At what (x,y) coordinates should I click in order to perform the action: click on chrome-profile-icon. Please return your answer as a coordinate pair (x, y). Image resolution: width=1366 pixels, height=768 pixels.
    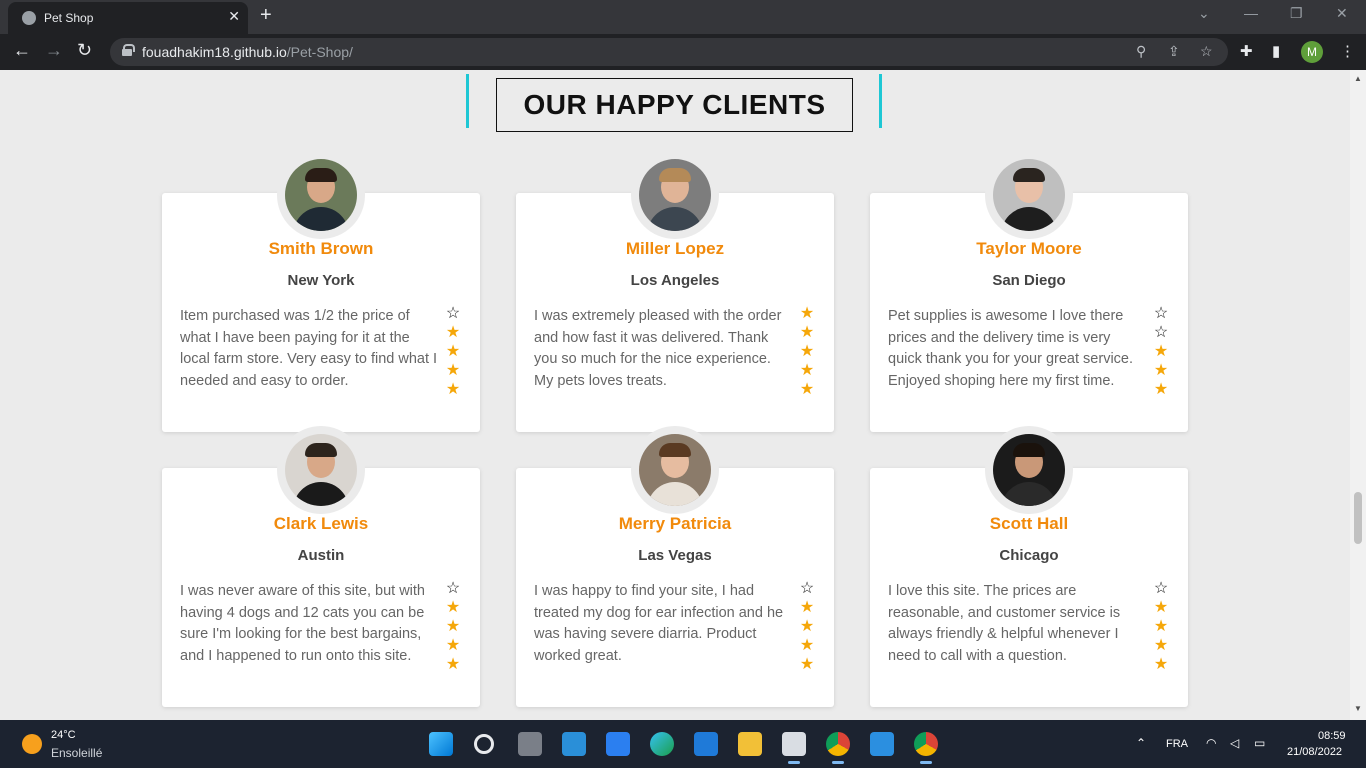
    Looking at the image, I should click on (926, 748).